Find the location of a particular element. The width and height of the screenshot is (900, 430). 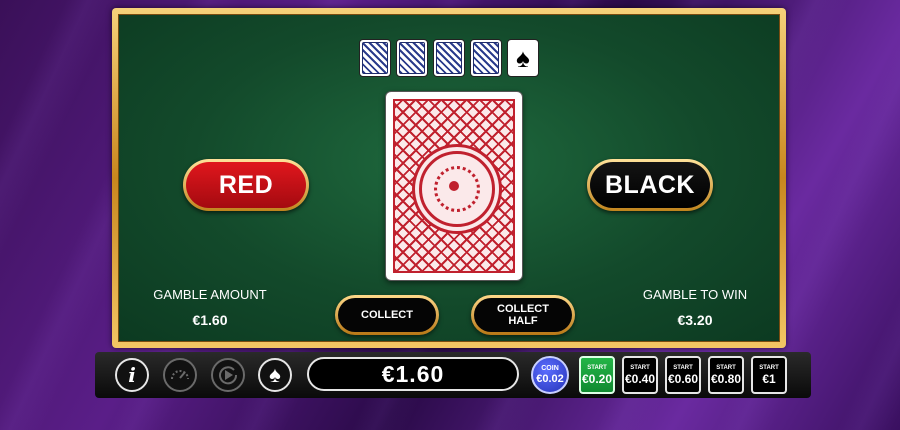

collect-half-button-label: COLLECT HALF is located at coordinates (523, 315).